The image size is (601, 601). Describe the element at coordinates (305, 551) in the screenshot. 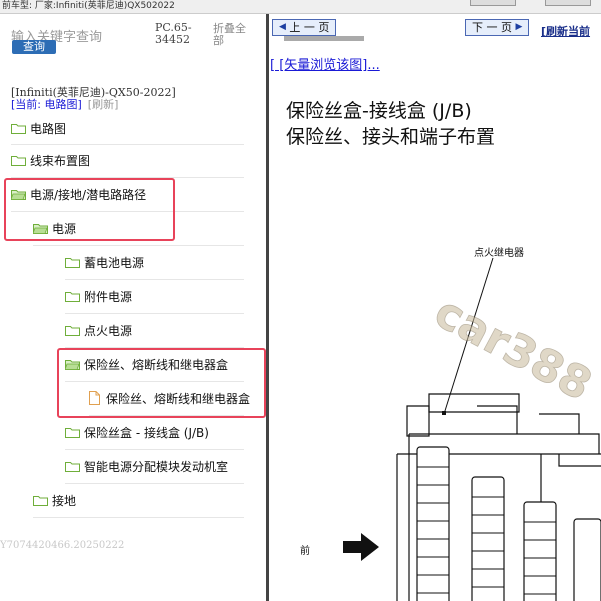

I see `front-direction-label: 前` at that location.